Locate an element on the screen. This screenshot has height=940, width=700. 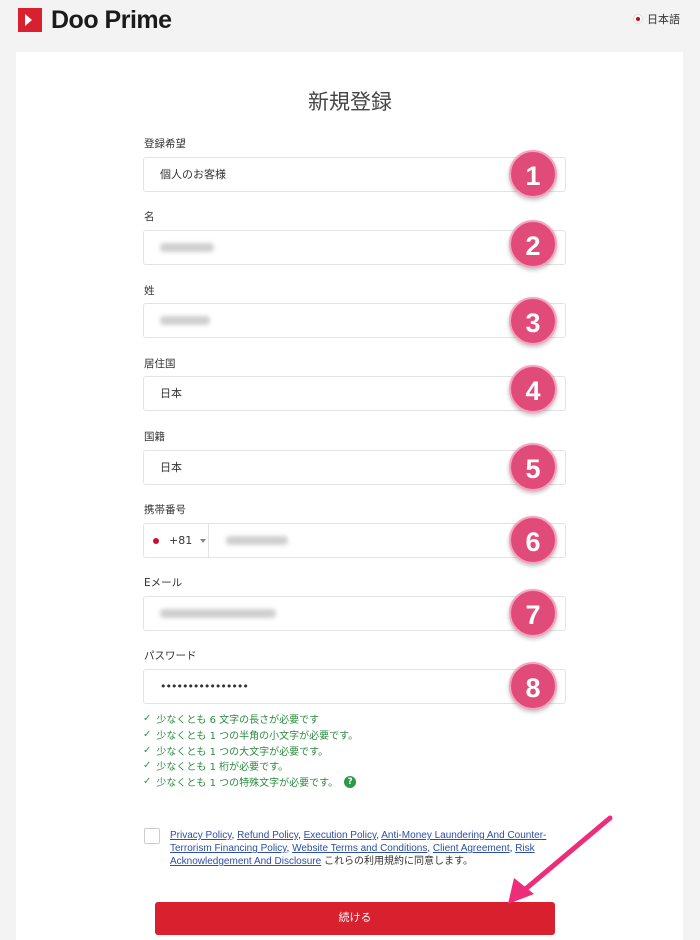
password-rule: ✓ 少なくとも 6 文字の長さが必要です is located at coordinates (231, 718).